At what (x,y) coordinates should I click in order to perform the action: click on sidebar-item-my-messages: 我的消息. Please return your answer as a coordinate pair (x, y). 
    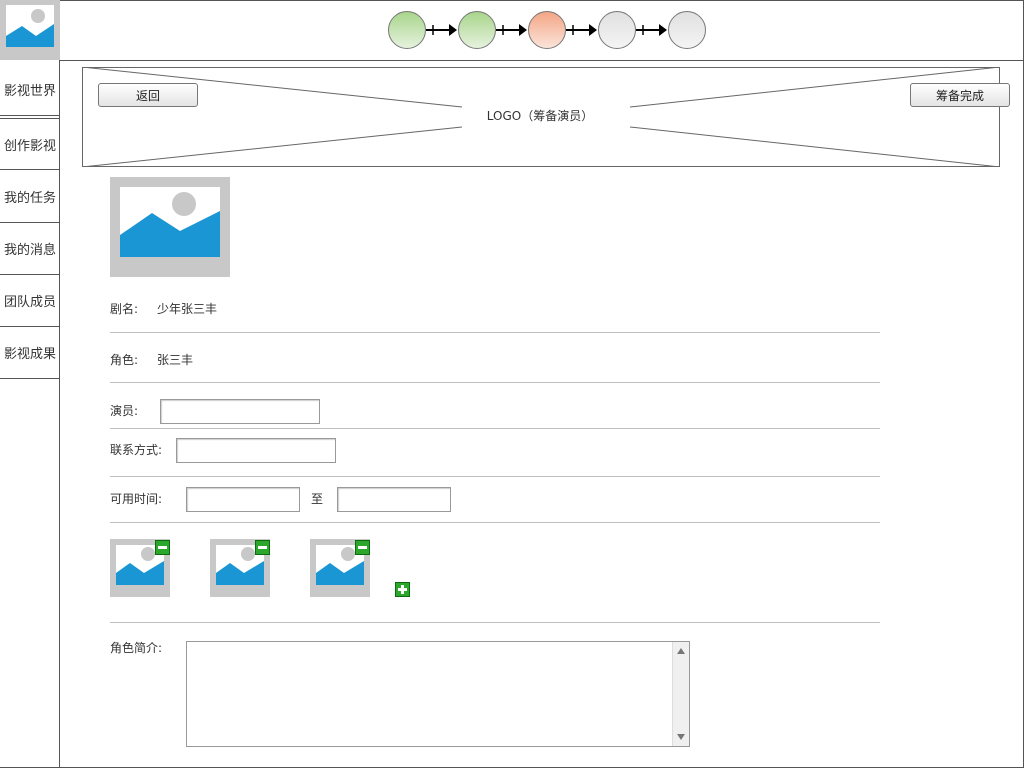
    Looking at the image, I should click on (30, 249).